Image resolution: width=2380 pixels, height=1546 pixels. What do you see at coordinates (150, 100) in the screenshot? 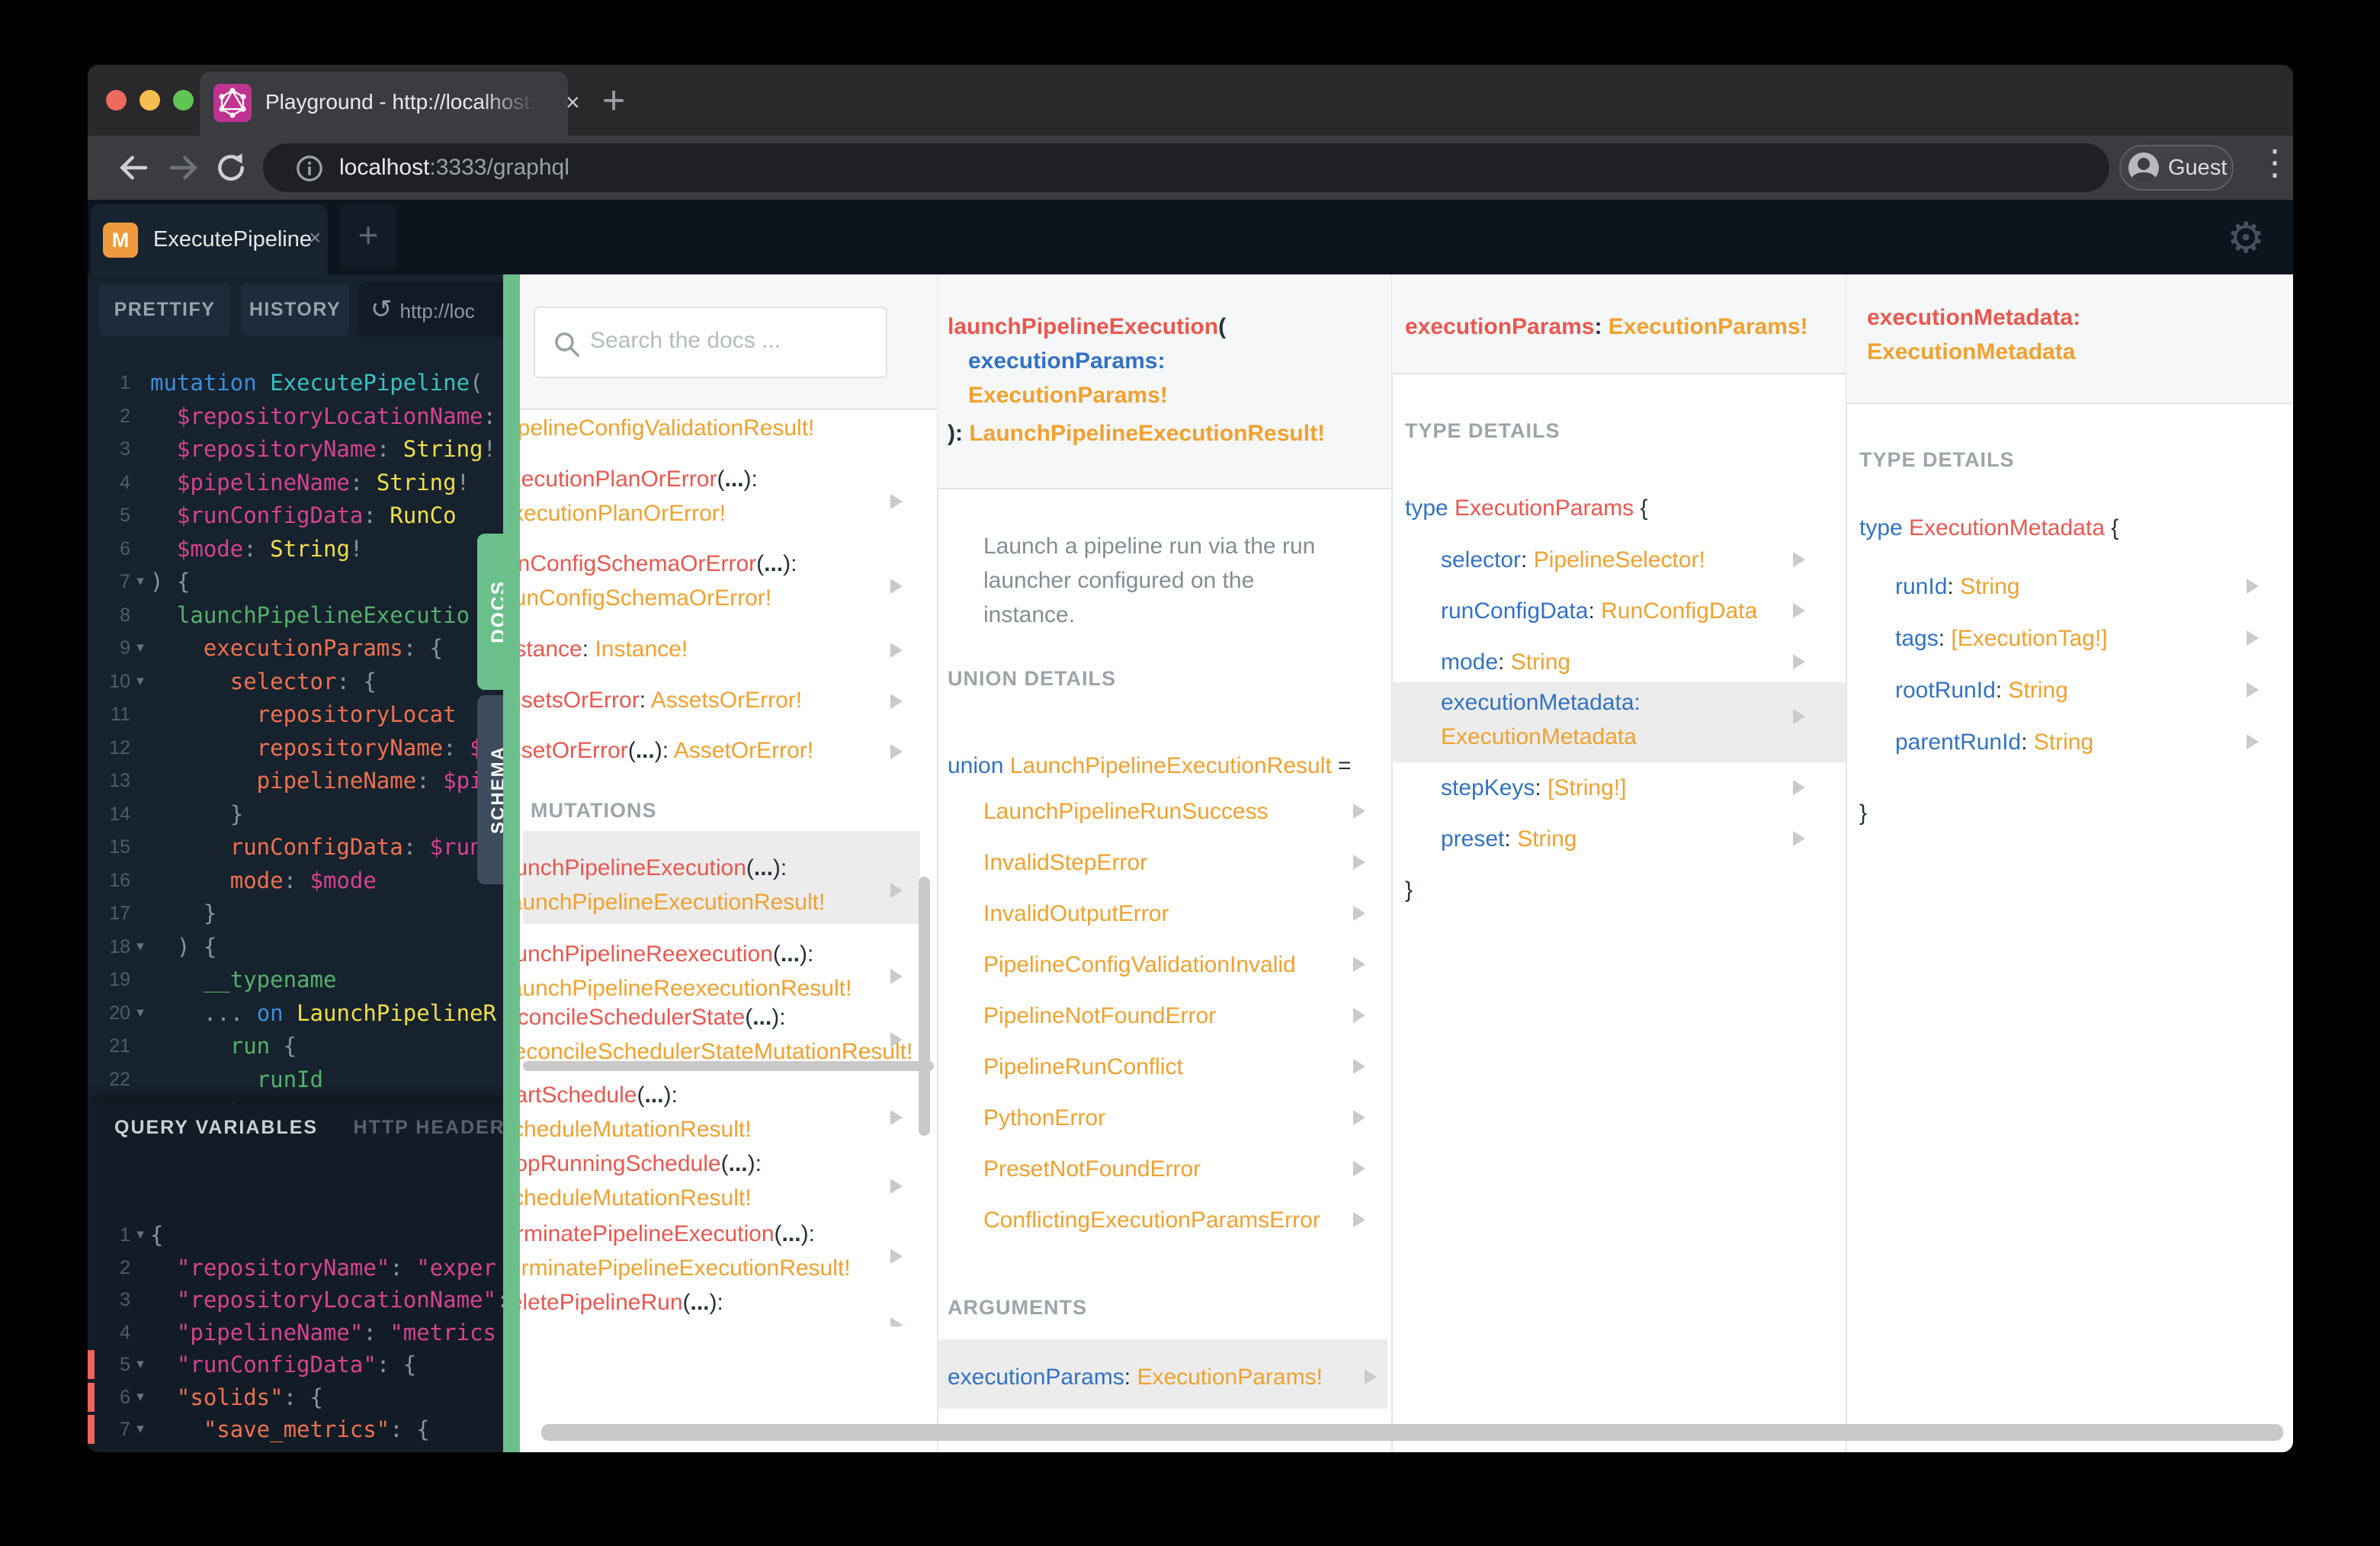
I see `minimize-window-button` at bounding box center [150, 100].